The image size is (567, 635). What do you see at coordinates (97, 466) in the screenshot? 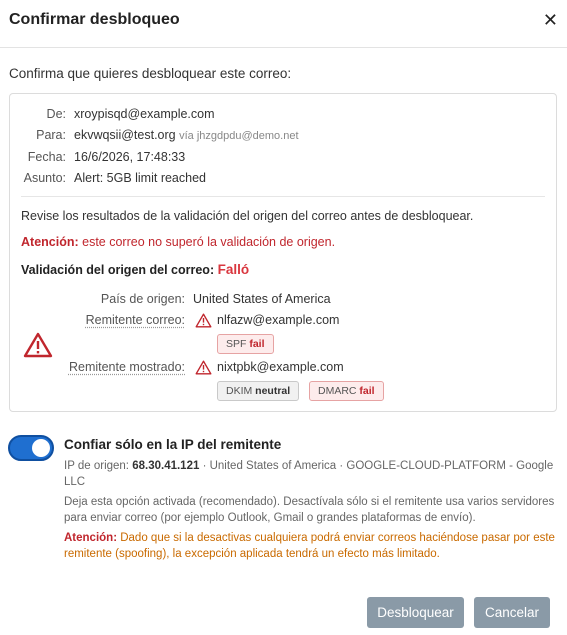
I see `ip-label: IP de origen:` at bounding box center [97, 466].